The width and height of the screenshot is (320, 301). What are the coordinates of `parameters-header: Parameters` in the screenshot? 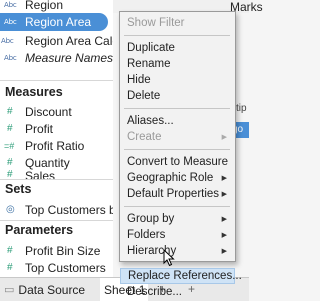 It's located at (39, 230).